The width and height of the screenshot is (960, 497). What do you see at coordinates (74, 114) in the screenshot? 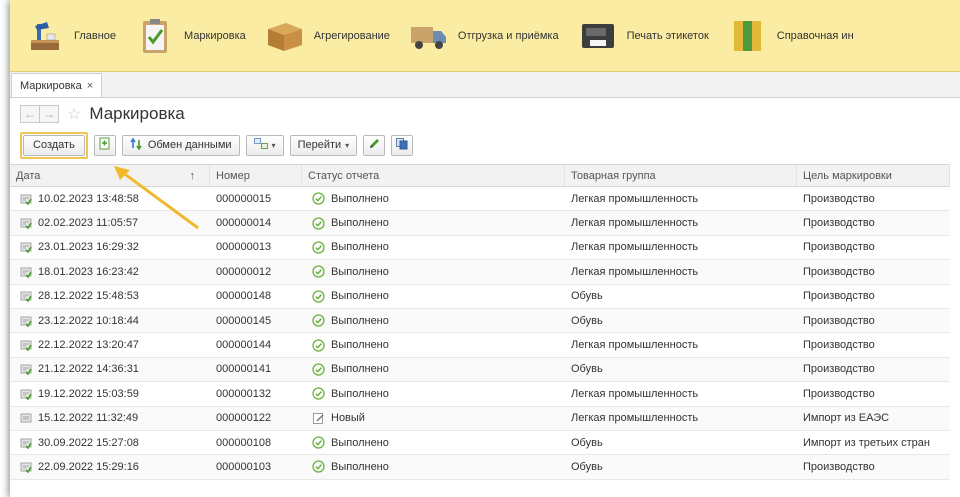
I see `star-icon: ☆` at bounding box center [74, 114].